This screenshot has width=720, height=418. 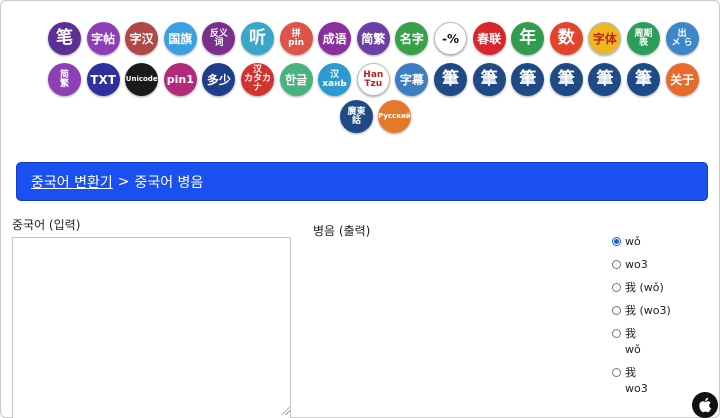 What do you see at coordinates (169, 182) in the screenshot?
I see `breadcrumb-current: 중국어 병음` at bounding box center [169, 182].